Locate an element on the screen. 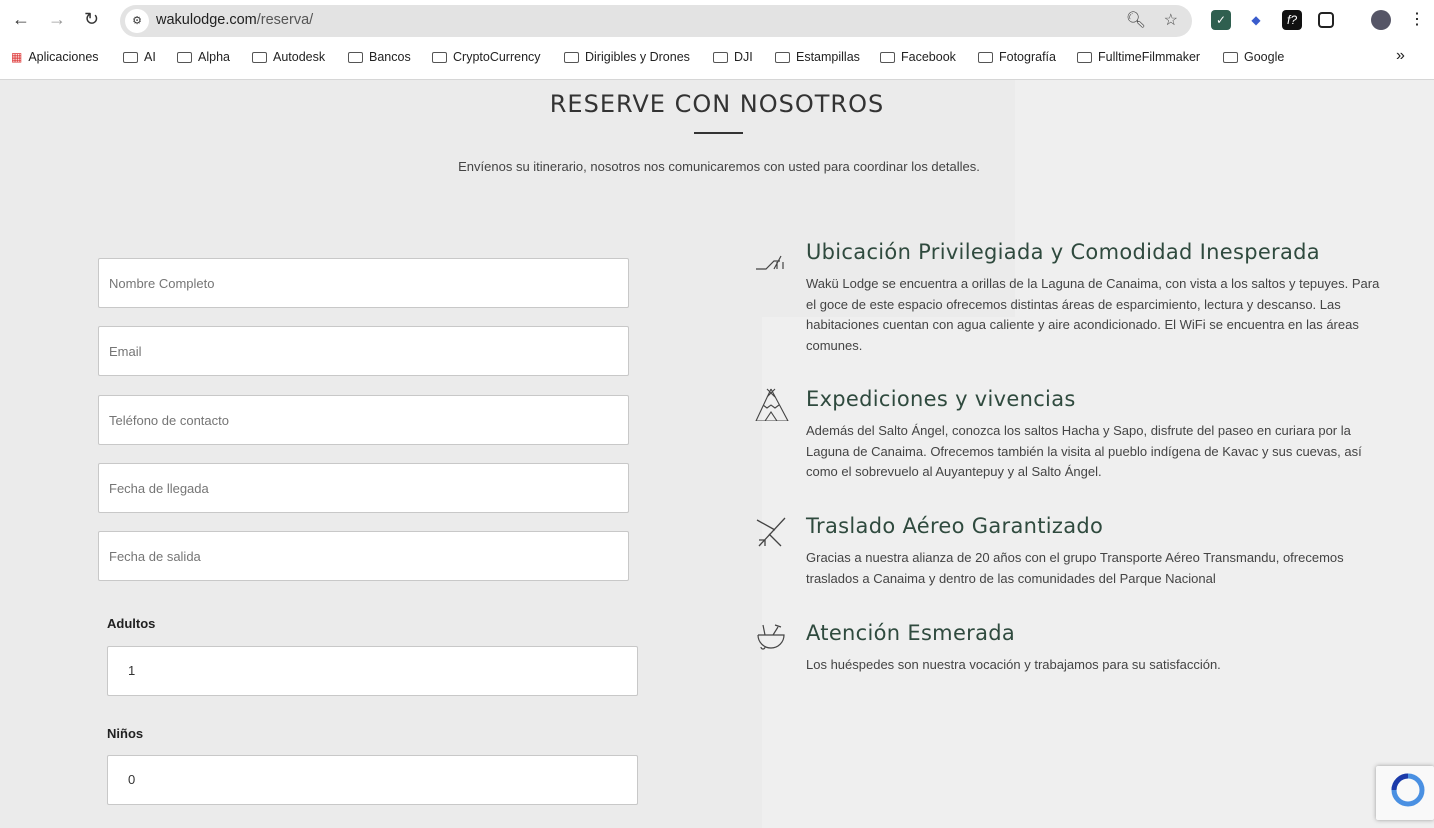  site-settings-icon: ⚙ is located at coordinates (137, 21).